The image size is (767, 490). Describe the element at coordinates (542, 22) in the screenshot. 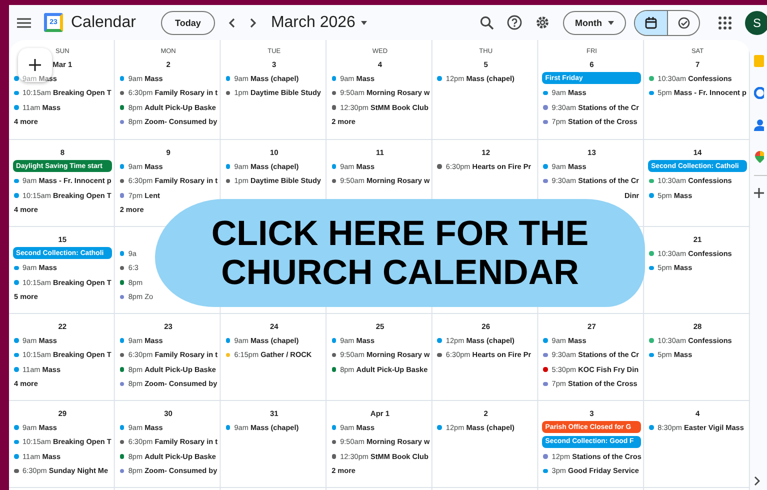

I see `settings-icon` at that location.